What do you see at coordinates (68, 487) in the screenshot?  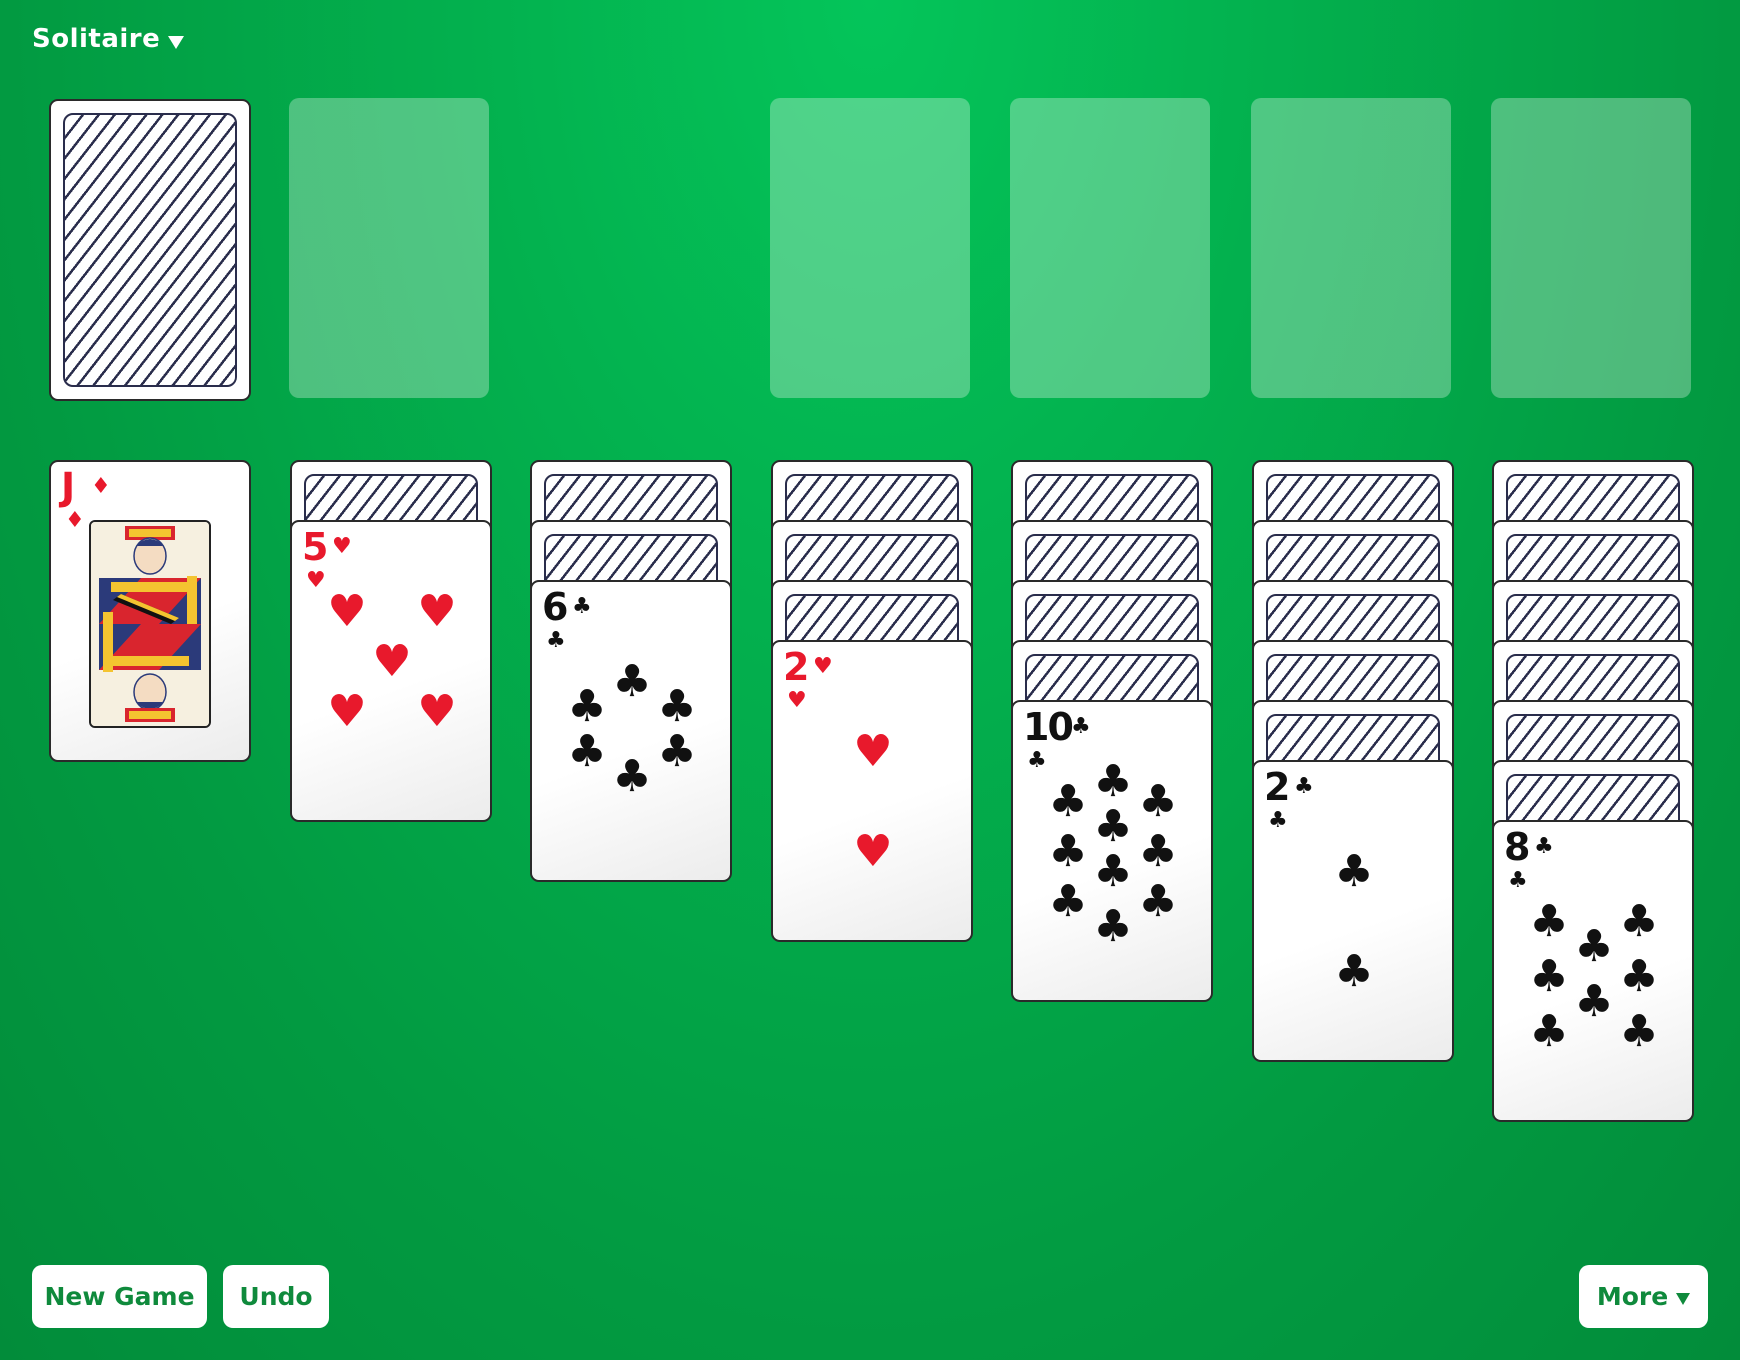 I see `card-rank: J` at bounding box center [68, 487].